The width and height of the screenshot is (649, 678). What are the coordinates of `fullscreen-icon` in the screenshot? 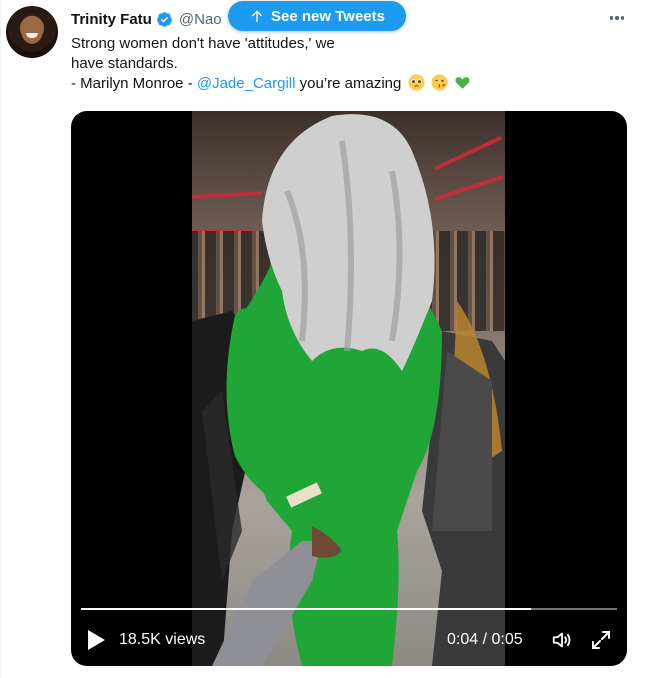 It's located at (601, 640).